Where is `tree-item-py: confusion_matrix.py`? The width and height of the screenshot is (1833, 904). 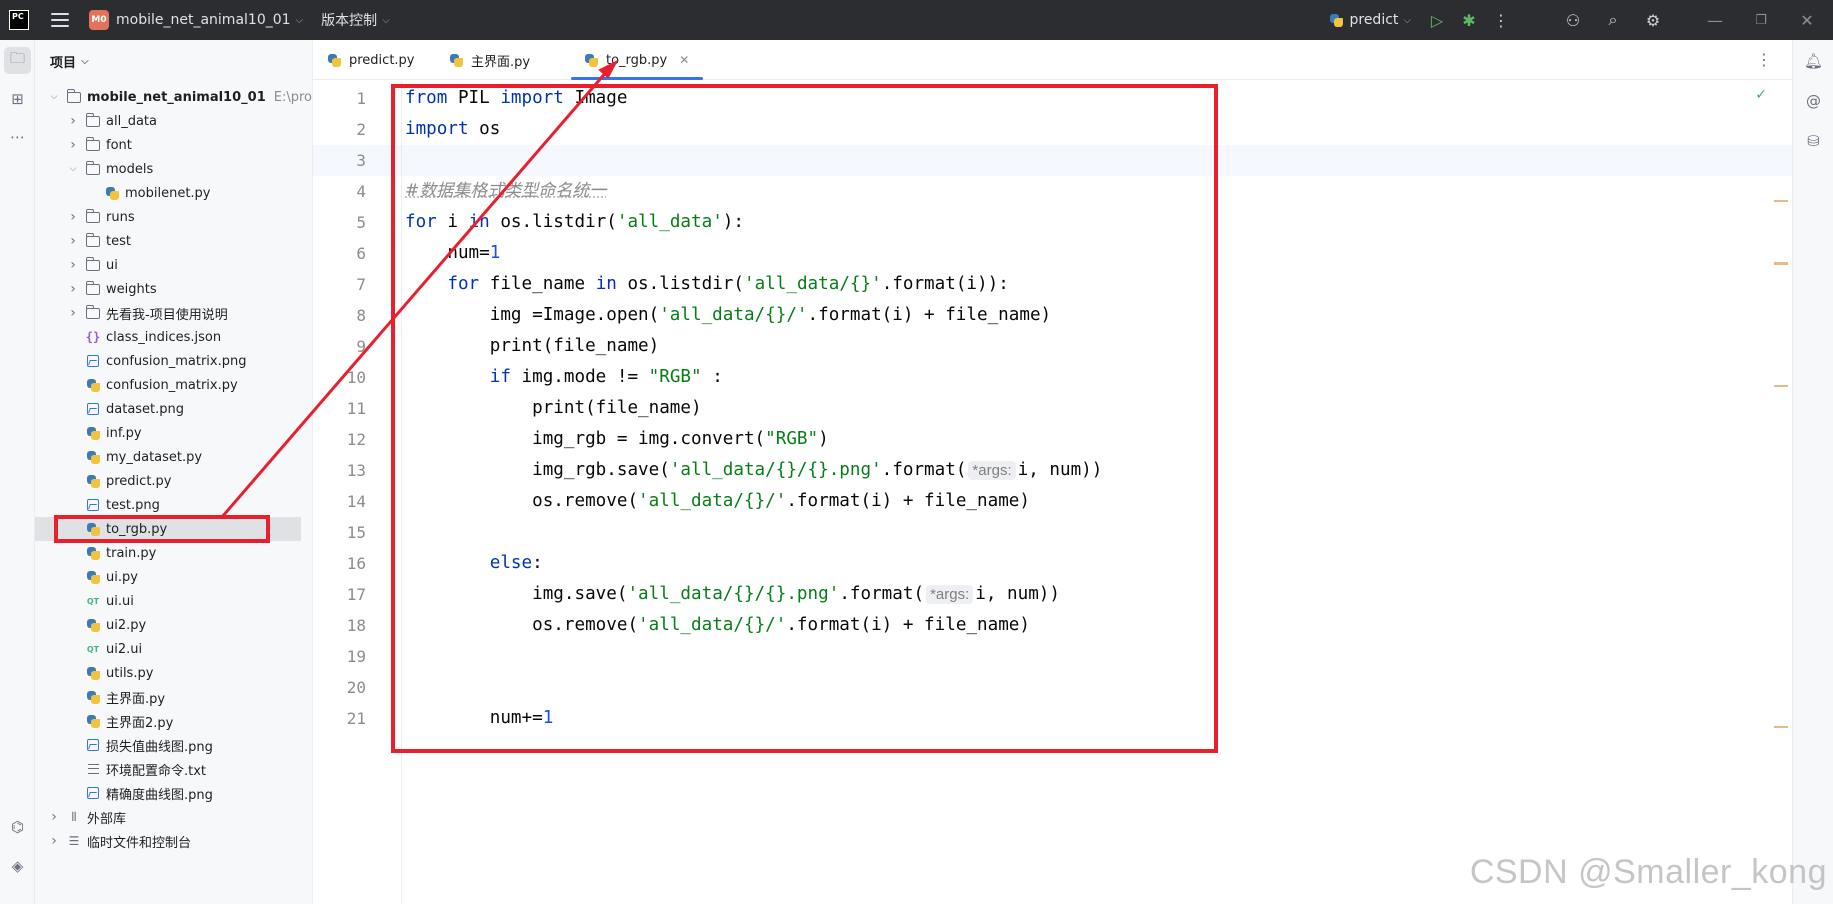
tree-item-py: confusion_matrix.py is located at coordinates (173, 385).